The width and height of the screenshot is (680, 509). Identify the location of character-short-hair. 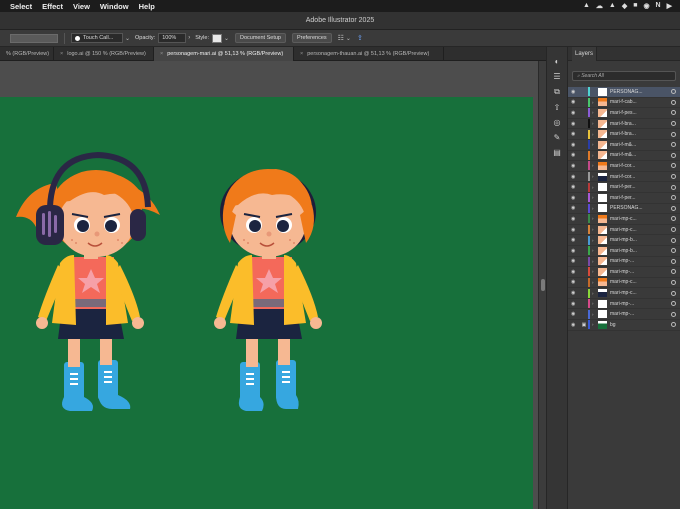
(268, 290).